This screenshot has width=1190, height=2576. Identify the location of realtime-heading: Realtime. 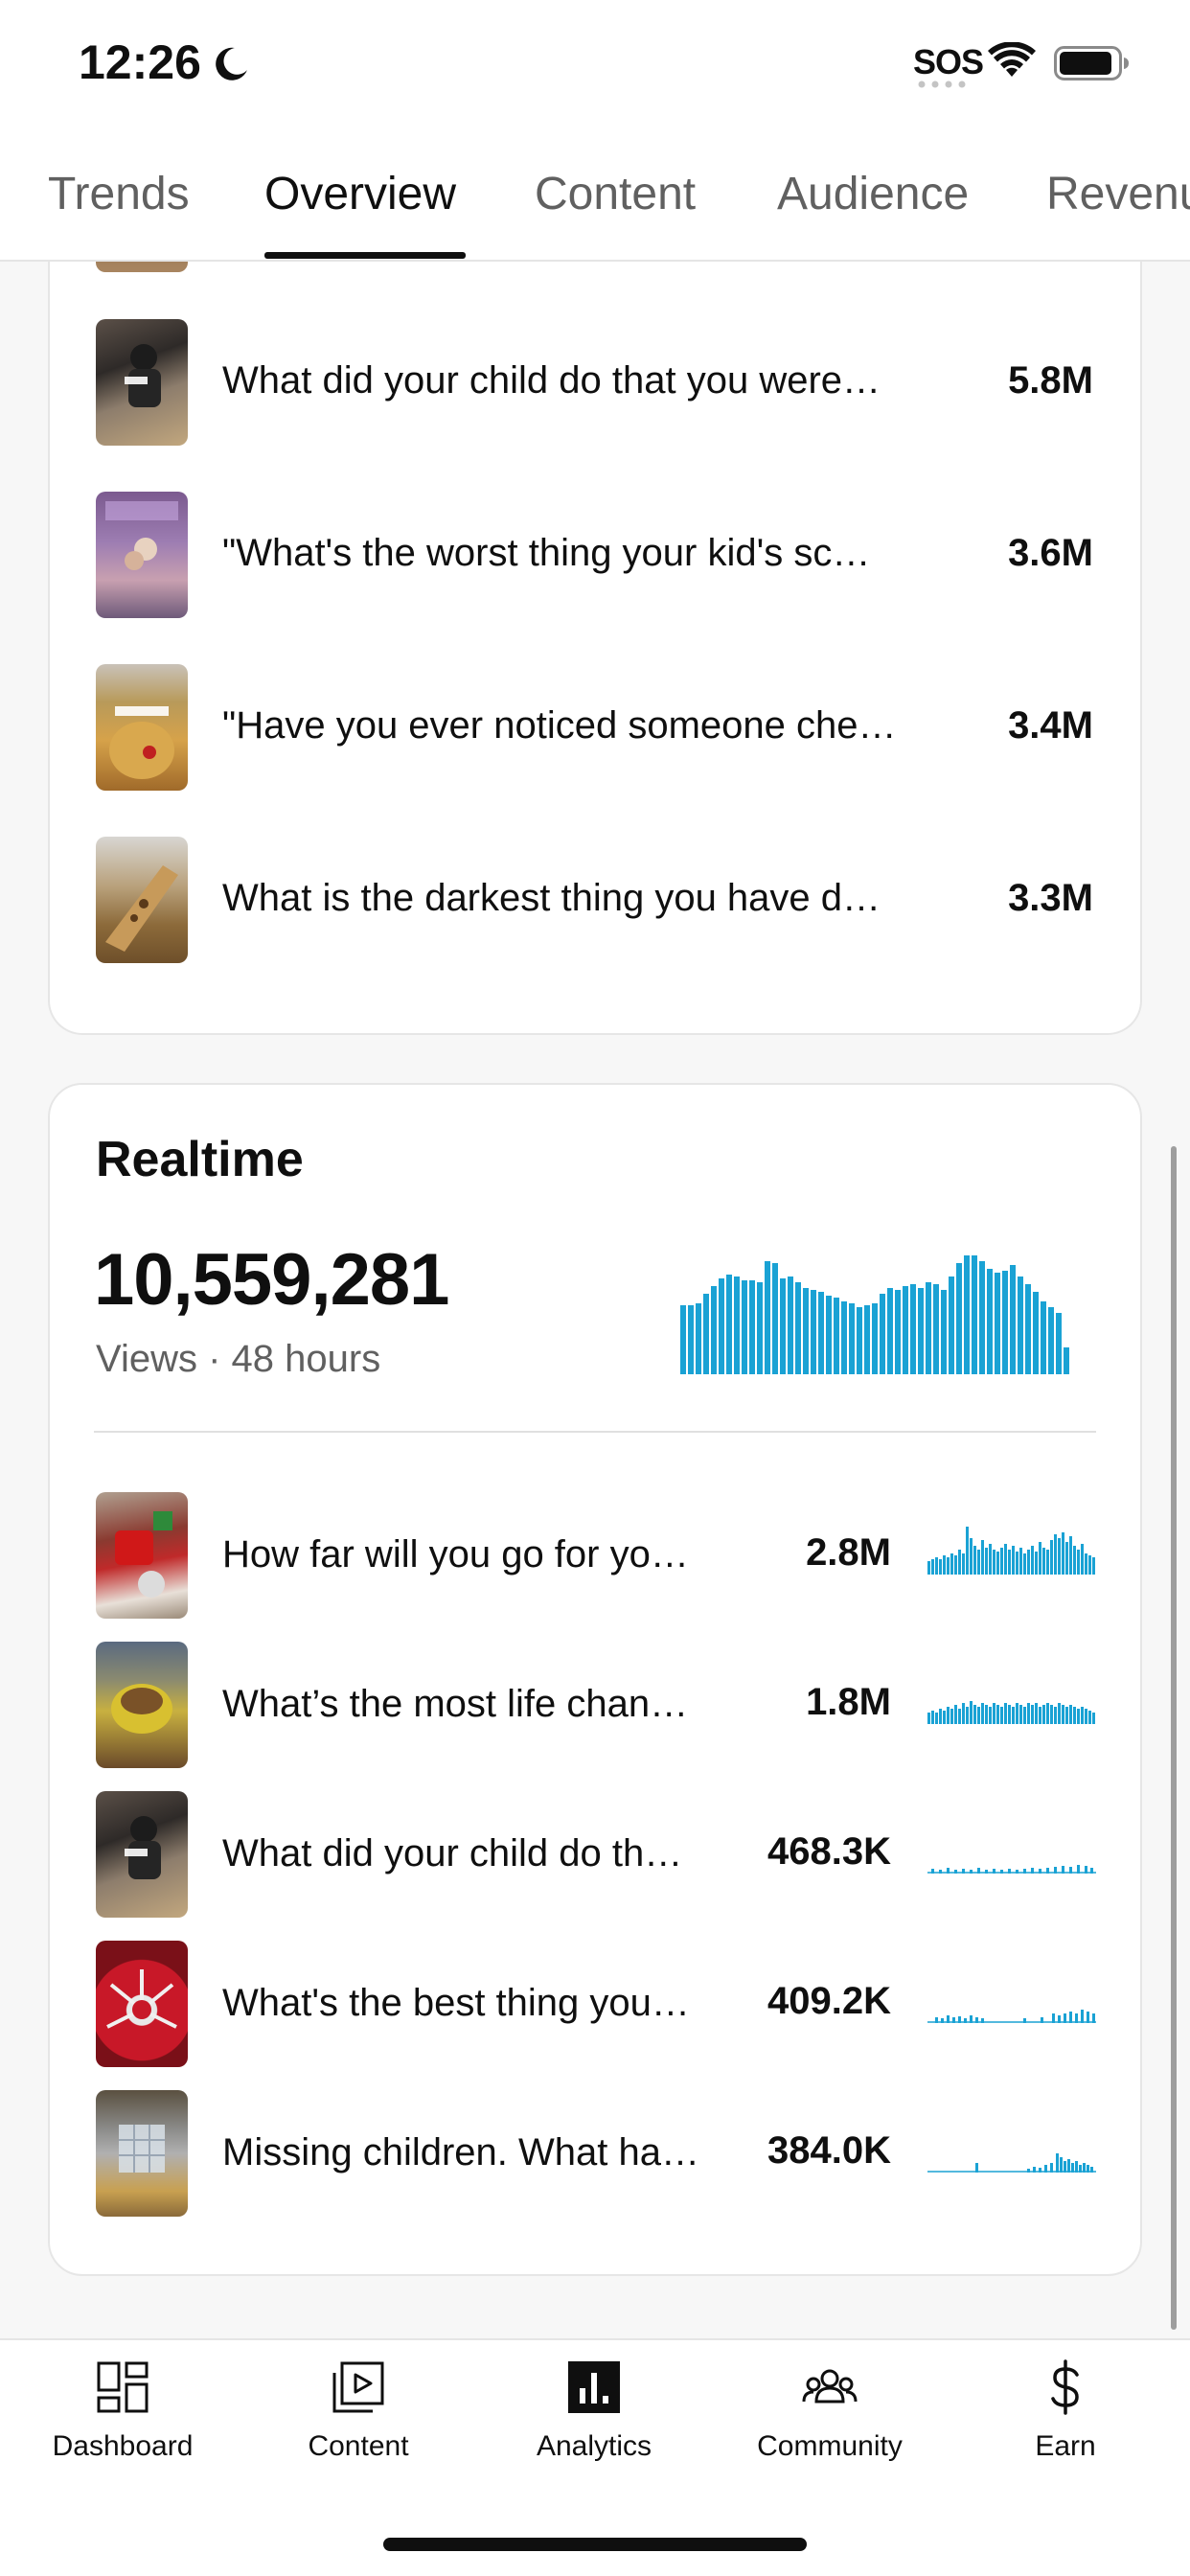
(200, 1159).